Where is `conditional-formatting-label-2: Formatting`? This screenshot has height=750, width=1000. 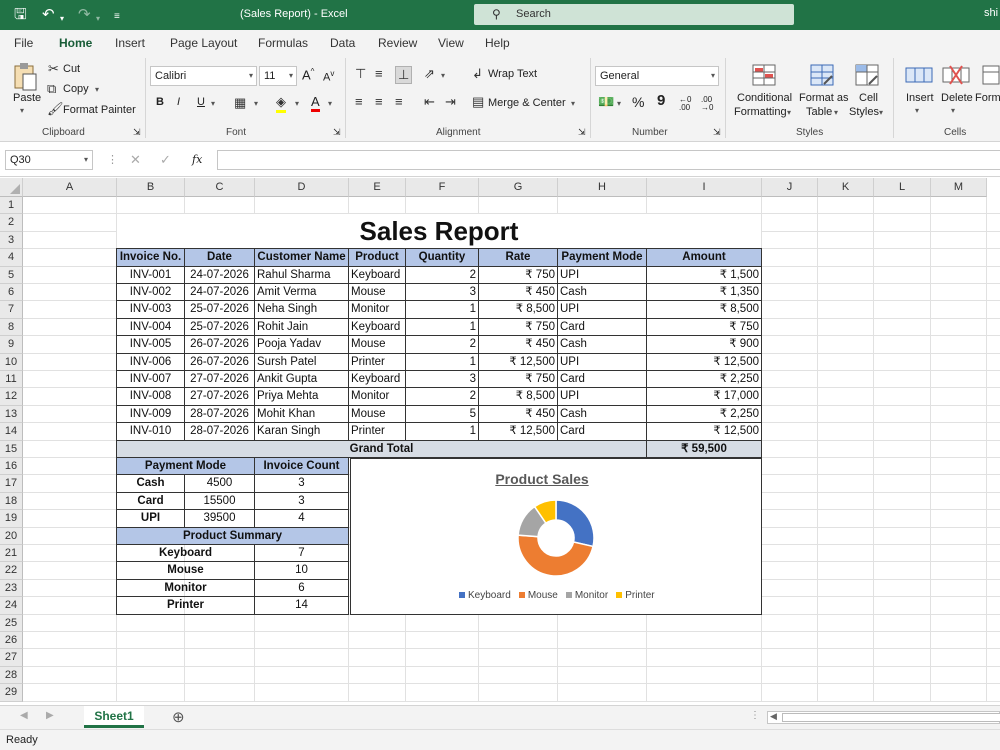 conditional-formatting-label-2: Formatting is located at coordinates (760, 112).